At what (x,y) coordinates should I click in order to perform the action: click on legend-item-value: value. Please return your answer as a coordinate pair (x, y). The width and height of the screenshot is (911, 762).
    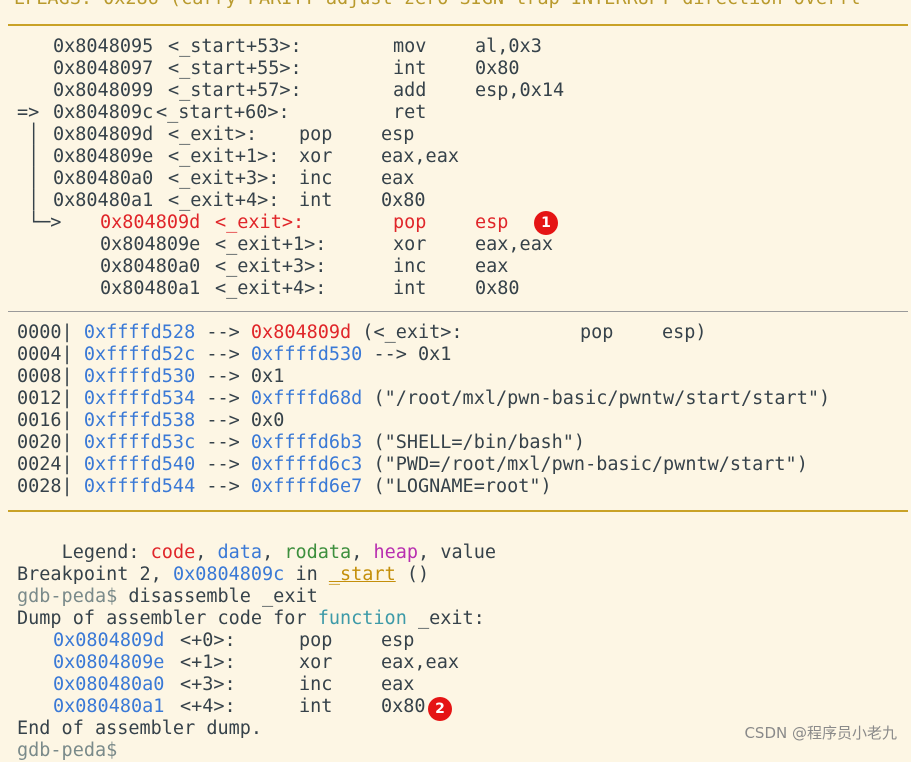
    Looking at the image, I should click on (468, 552).